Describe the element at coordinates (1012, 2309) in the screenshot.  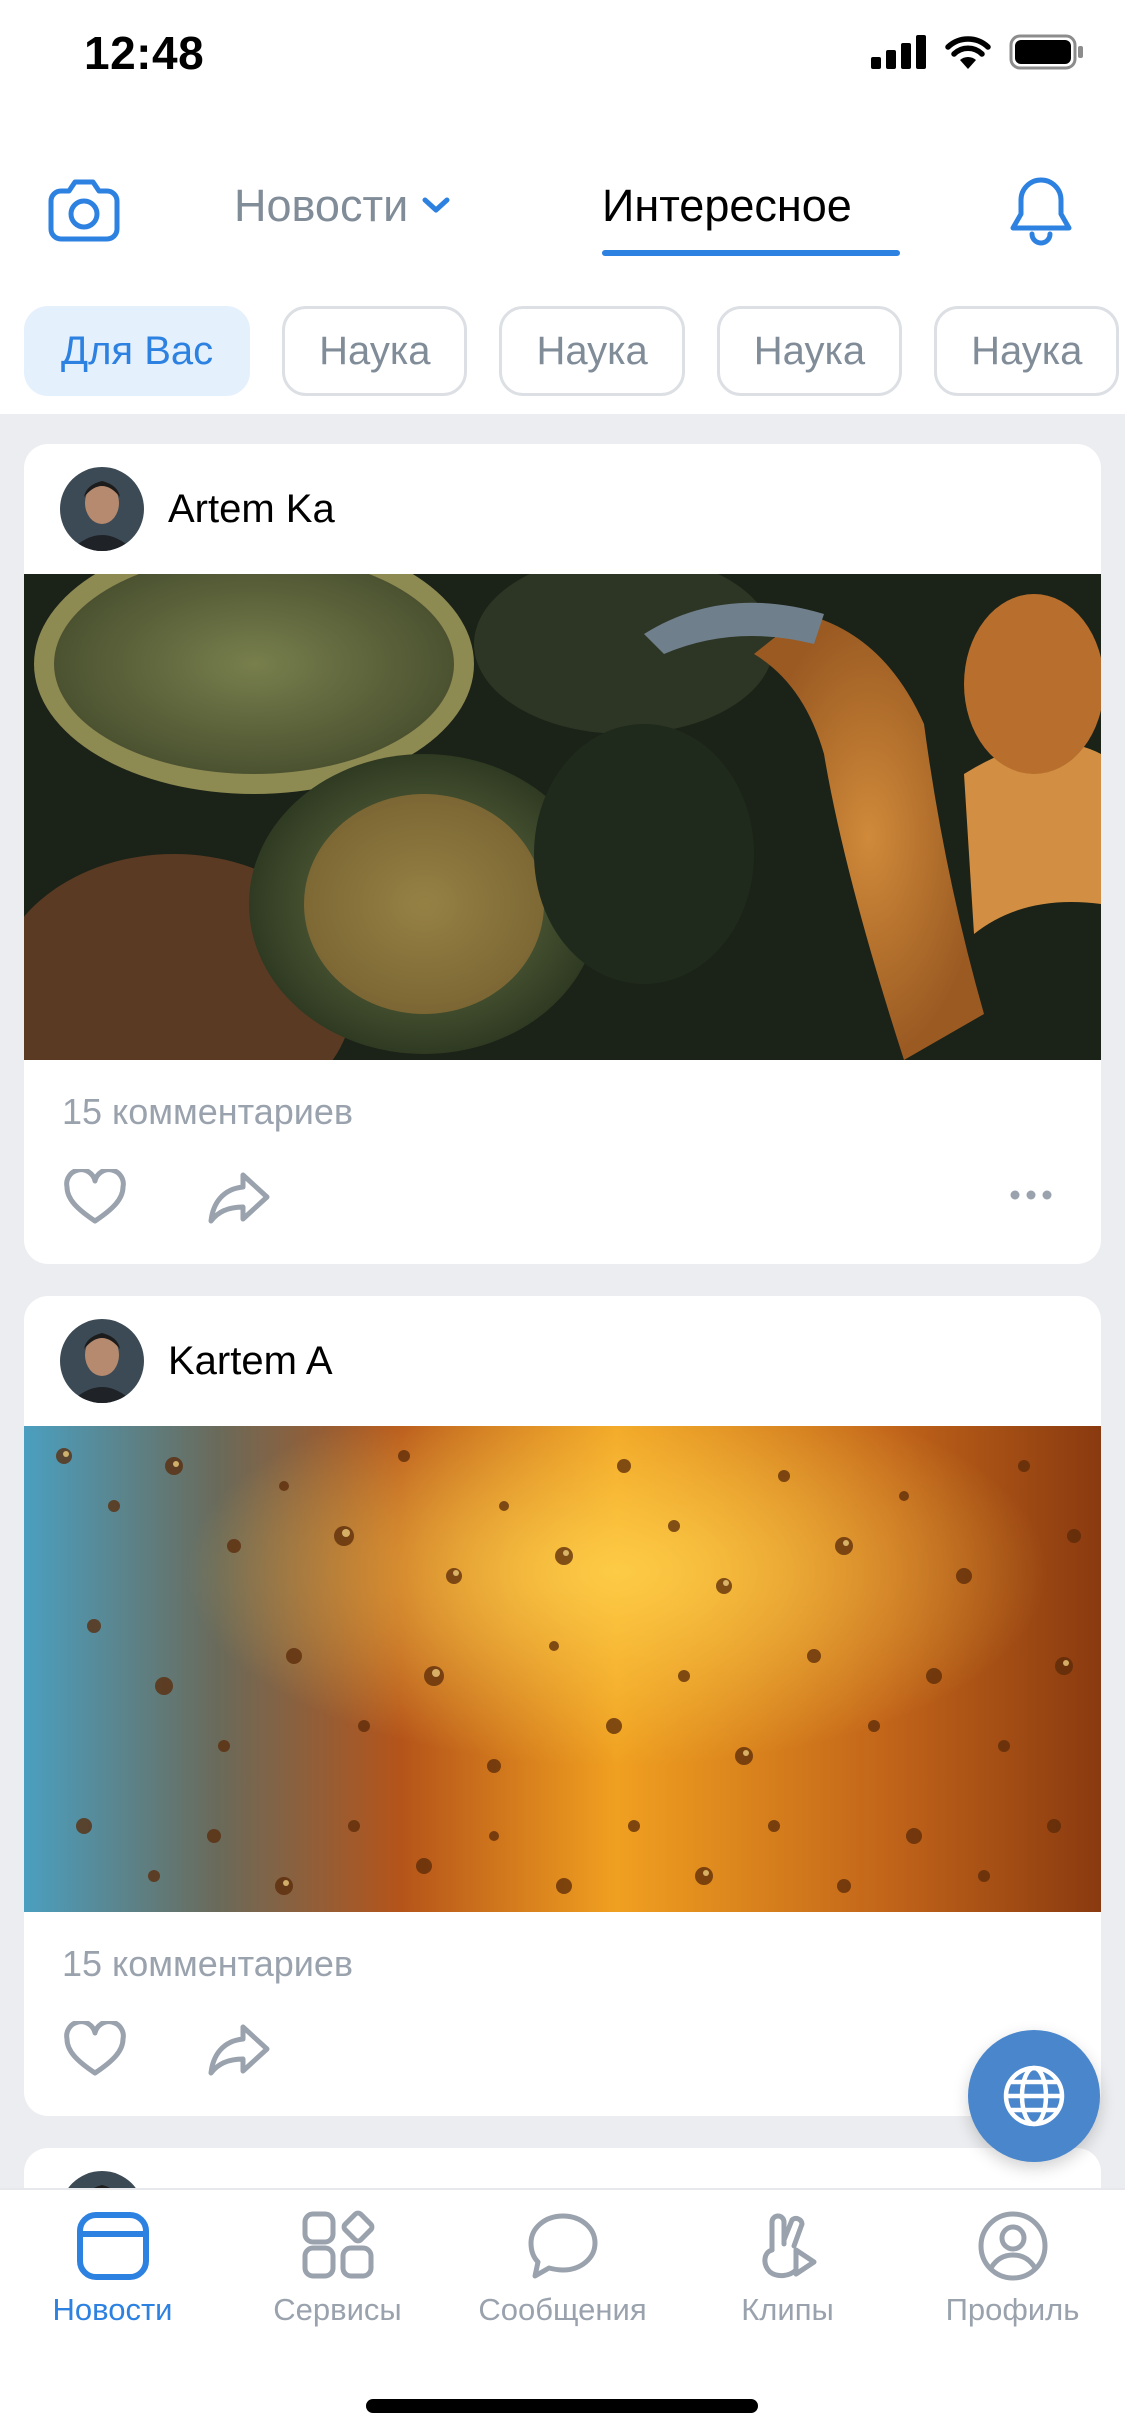
I see `tab-label: Профиль` at that location.